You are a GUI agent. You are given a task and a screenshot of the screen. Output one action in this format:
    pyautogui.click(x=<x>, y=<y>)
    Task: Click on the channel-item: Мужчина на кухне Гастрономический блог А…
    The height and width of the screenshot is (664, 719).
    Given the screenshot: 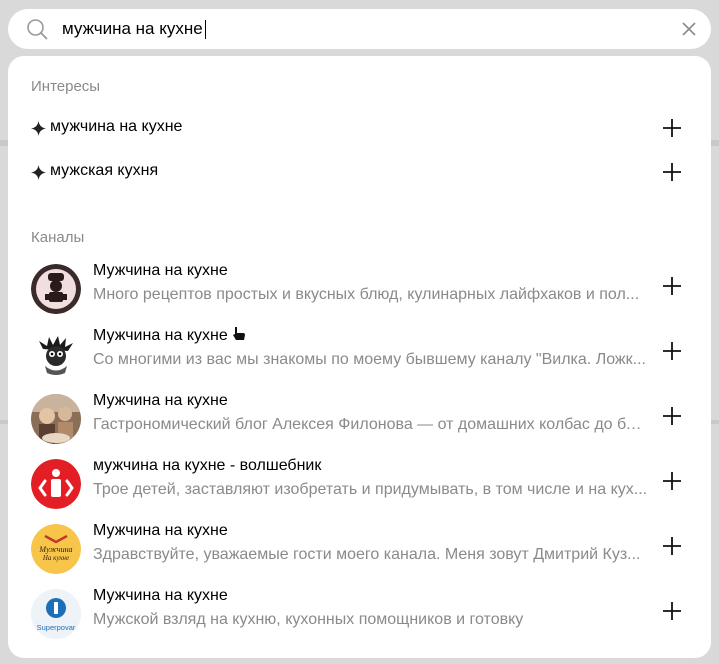 What is the action you would take?
    pyautogui.click(x=359, y=421)
    